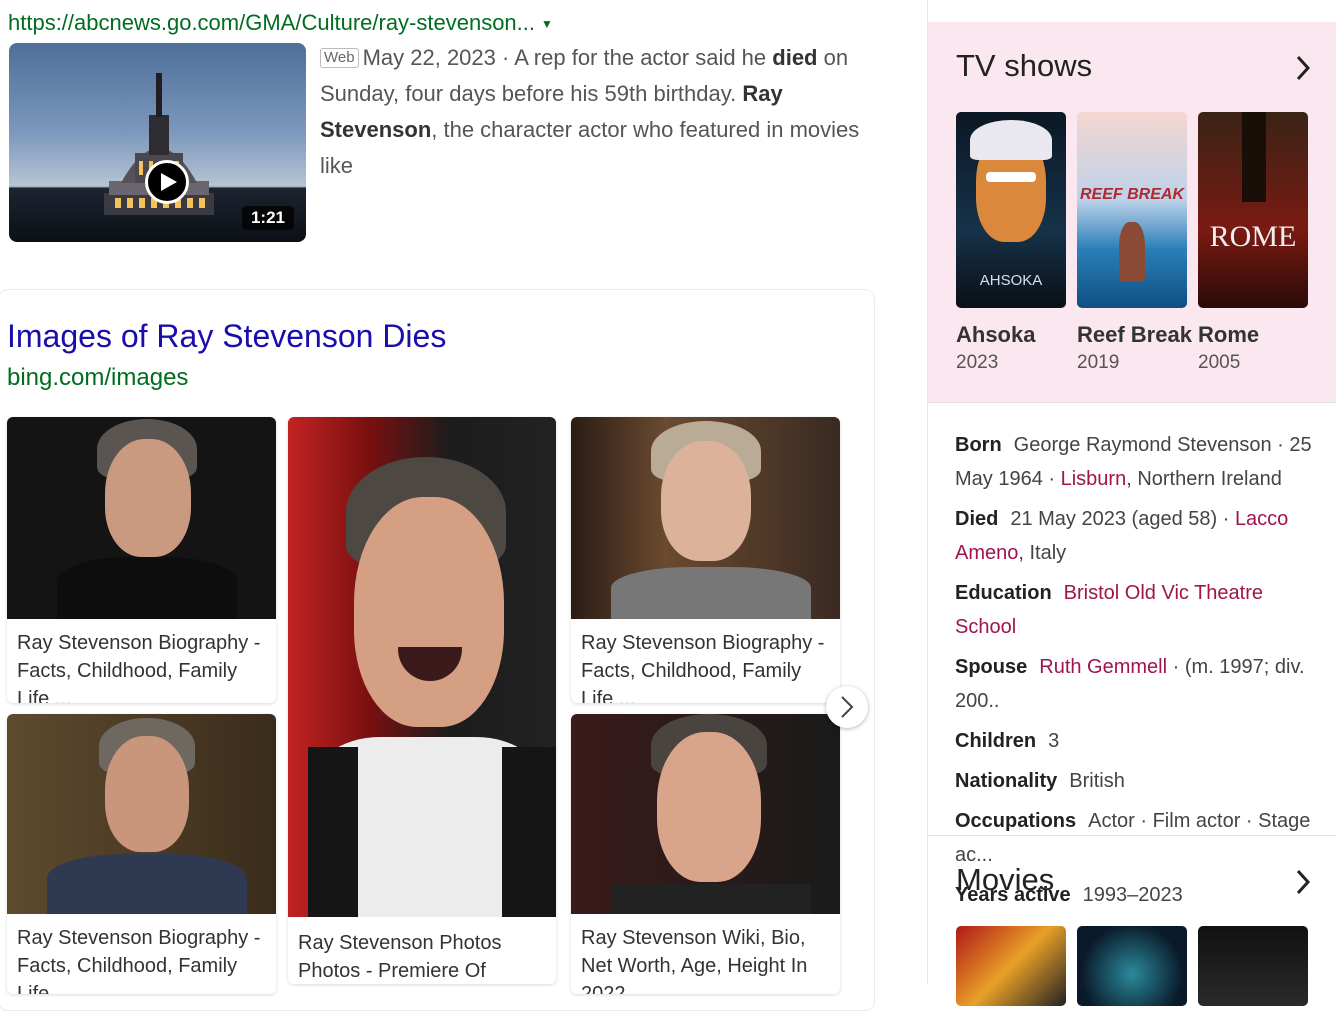  I want to click on fact-label: Education, so click(1003, 593).